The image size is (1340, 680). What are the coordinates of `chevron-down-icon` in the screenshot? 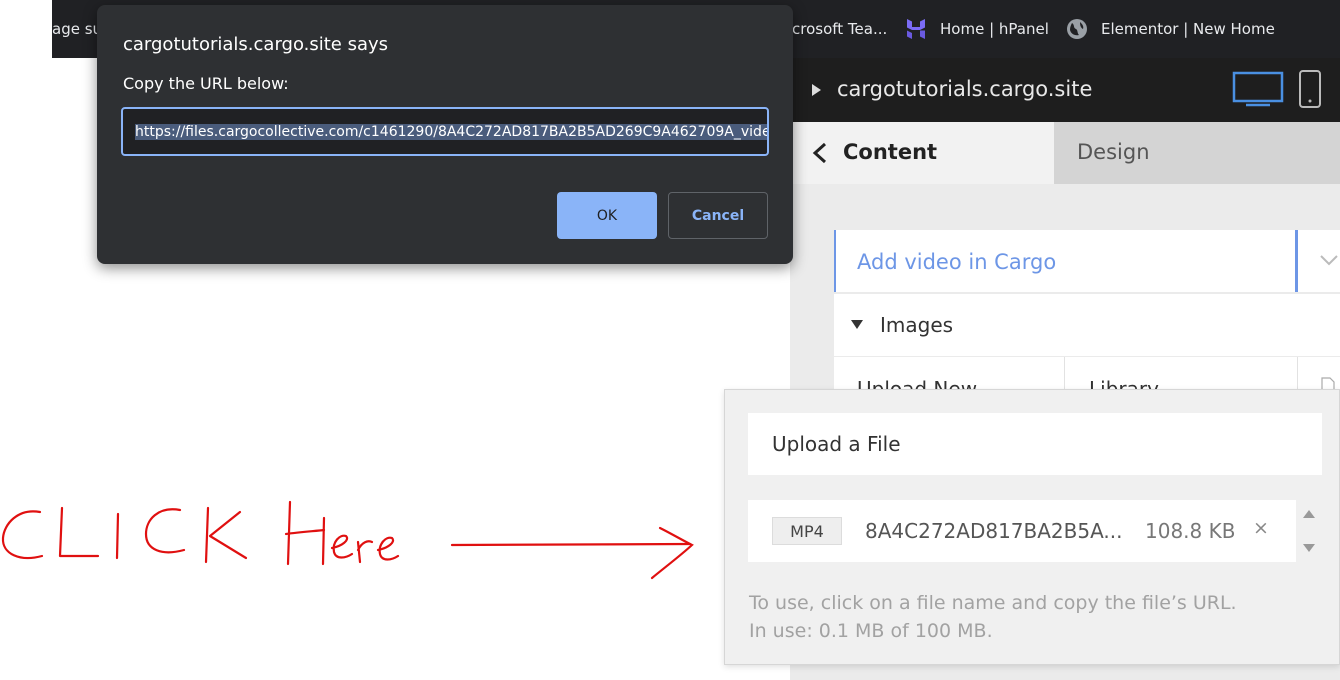 It's located at (1329, 260).